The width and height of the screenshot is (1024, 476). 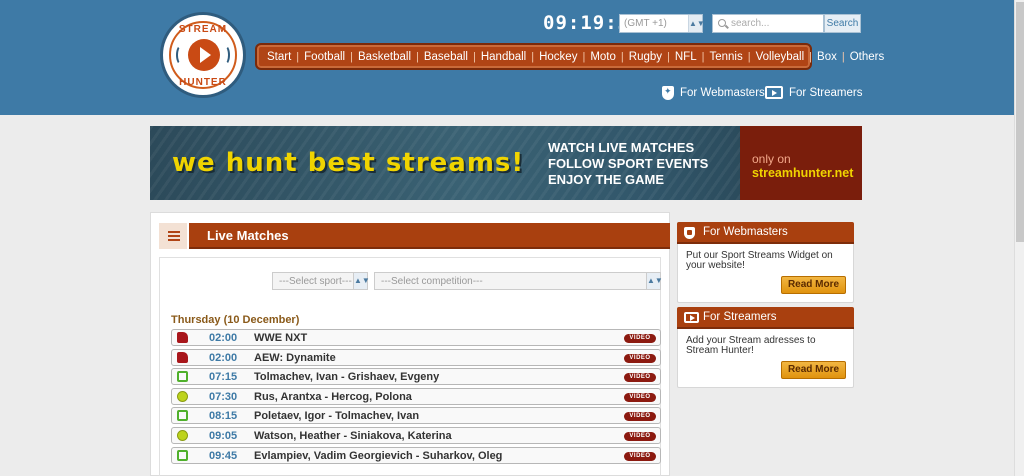 I want to click on nav-item-handball: Handball, so click(x=503, y=57).